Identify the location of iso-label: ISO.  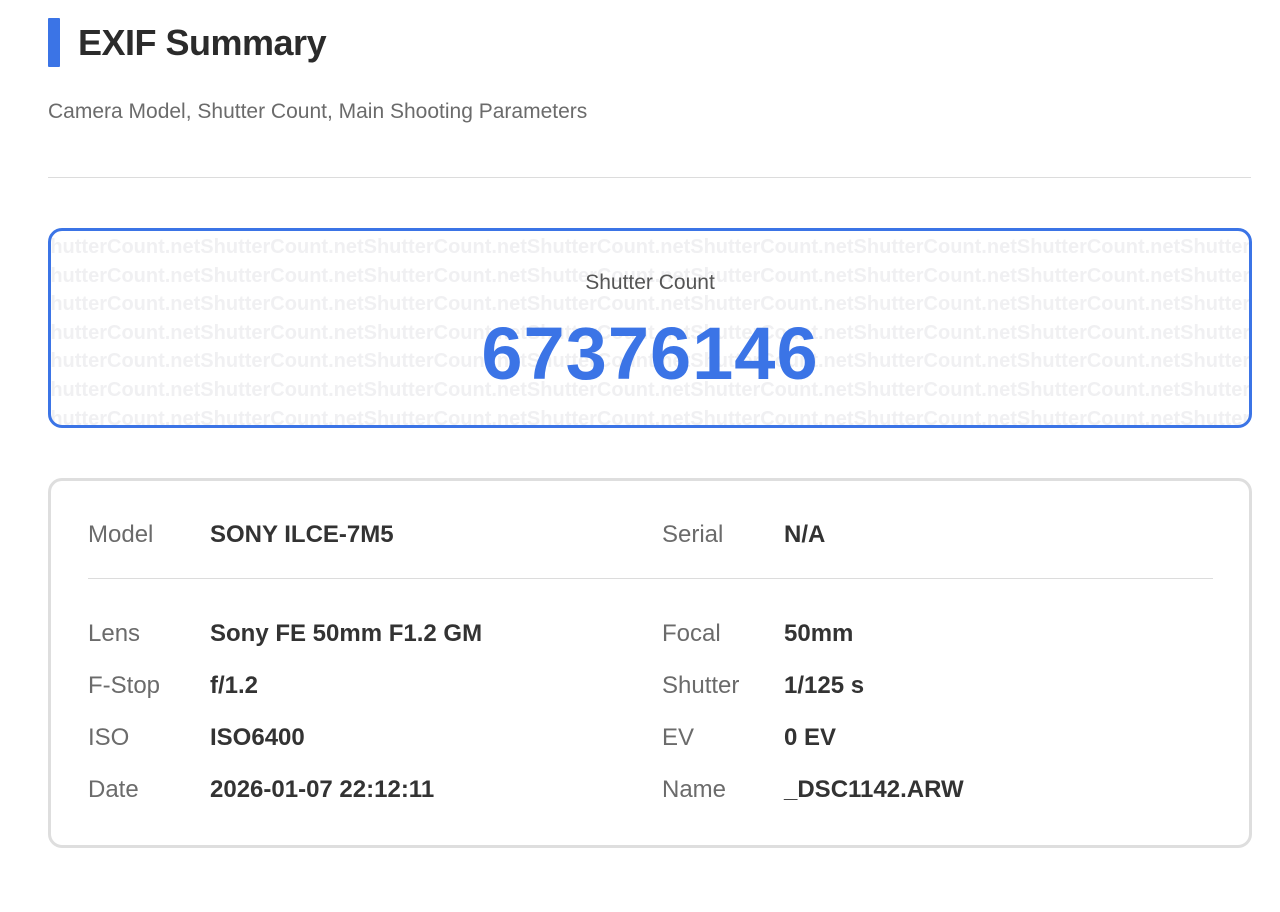
(109, 737).